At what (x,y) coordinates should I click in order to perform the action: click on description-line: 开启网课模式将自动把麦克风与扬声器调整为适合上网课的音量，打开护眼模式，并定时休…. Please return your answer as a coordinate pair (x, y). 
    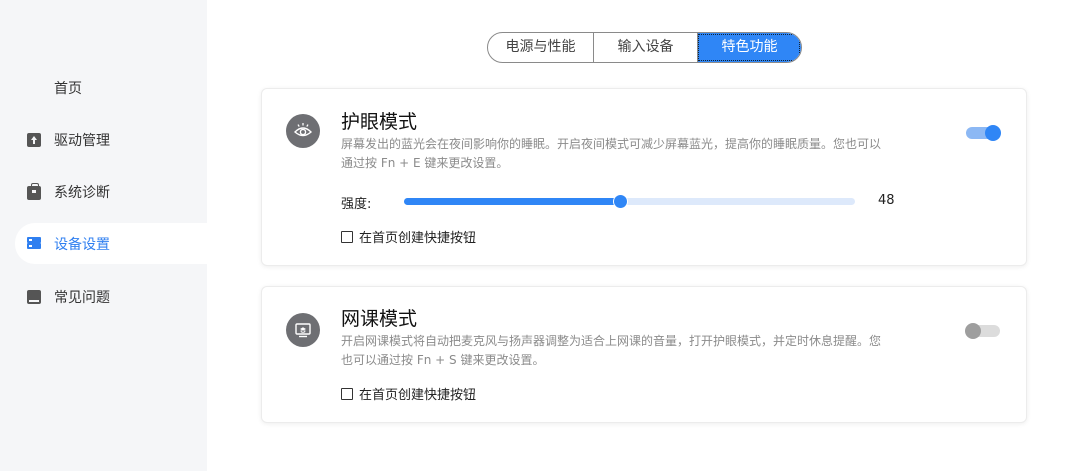
    Looking at the image, I should click on (611, 341).